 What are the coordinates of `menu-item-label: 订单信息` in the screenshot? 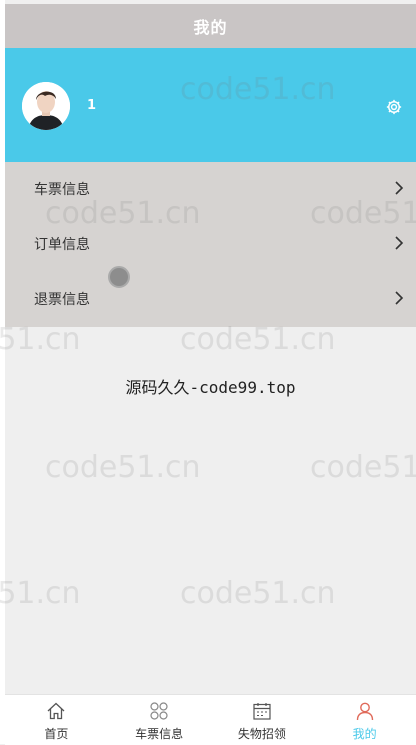 It's located at (62, 245).